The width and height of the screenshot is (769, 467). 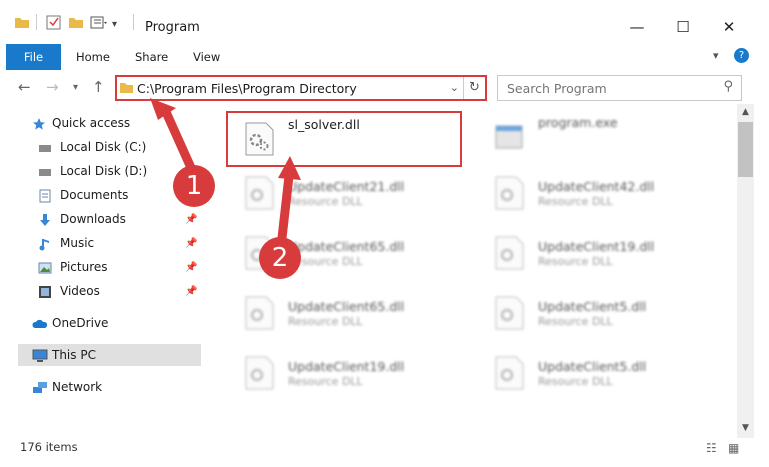 I want to click on step-1-badge: 1, so click(x=194, y=186).